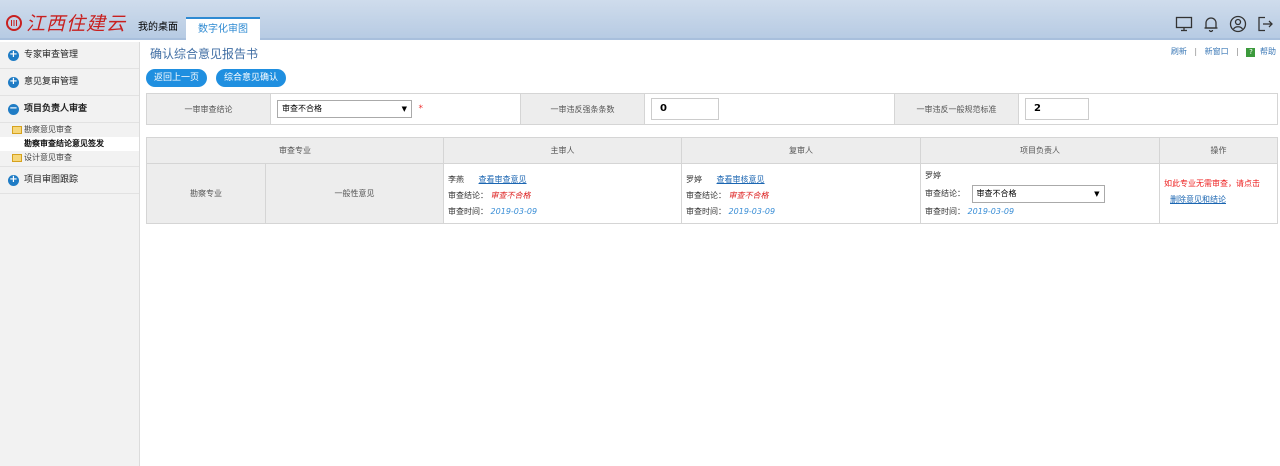  I want to click on top-icons, so click(1220, 24).